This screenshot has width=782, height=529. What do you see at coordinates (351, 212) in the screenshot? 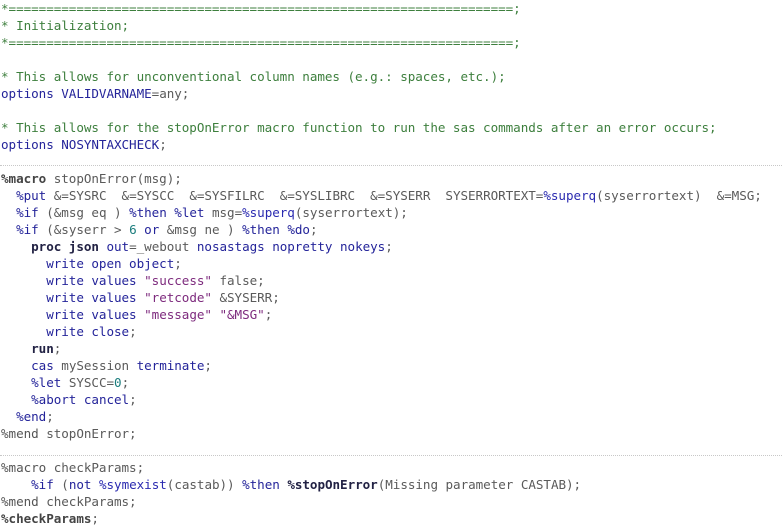
I see `text-token: (syserrortext);` at bounding box center [351, 212].